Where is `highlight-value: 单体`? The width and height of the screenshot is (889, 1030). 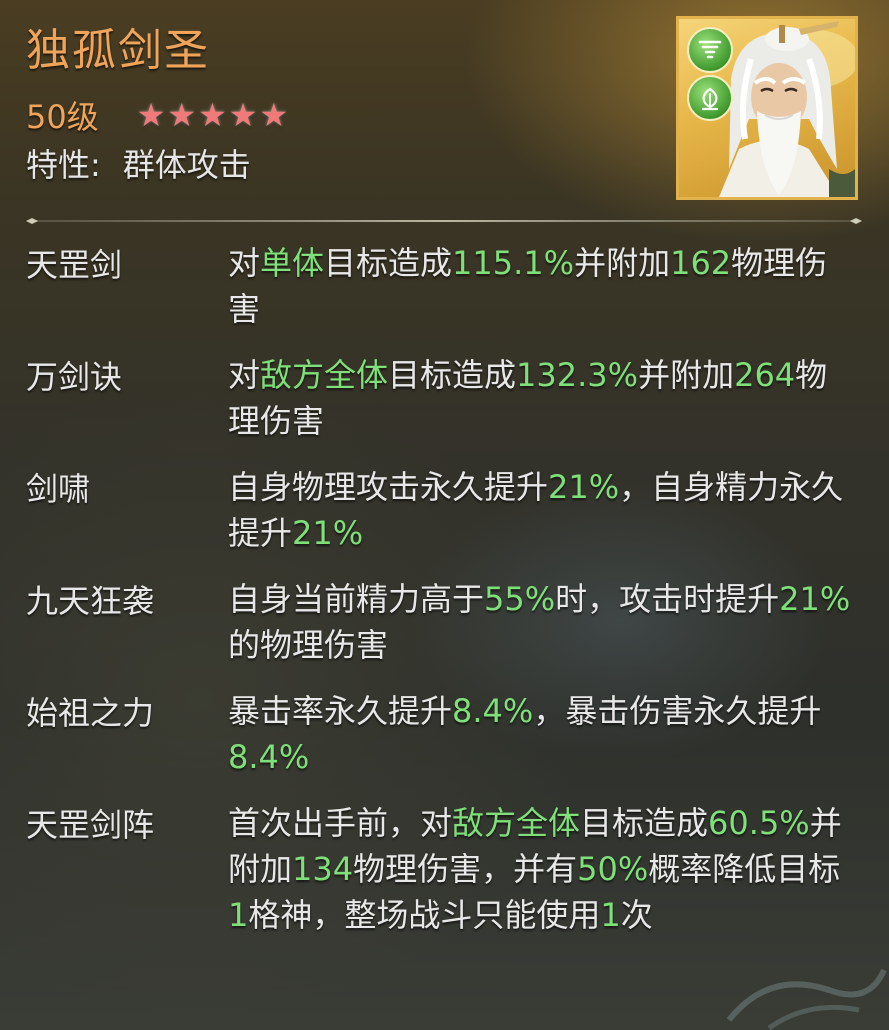
highlight-value: 单体 is located at coordinates (292, 263).